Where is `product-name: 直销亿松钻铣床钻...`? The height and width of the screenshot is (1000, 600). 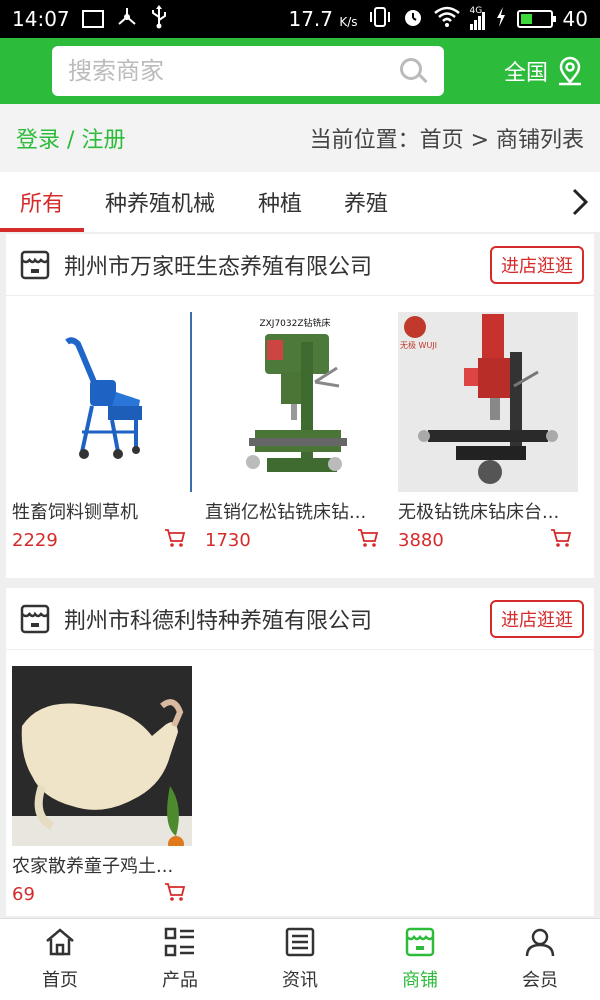 product-name: 直销亿松钻铣床钻... is located at coordinates (286, 512).